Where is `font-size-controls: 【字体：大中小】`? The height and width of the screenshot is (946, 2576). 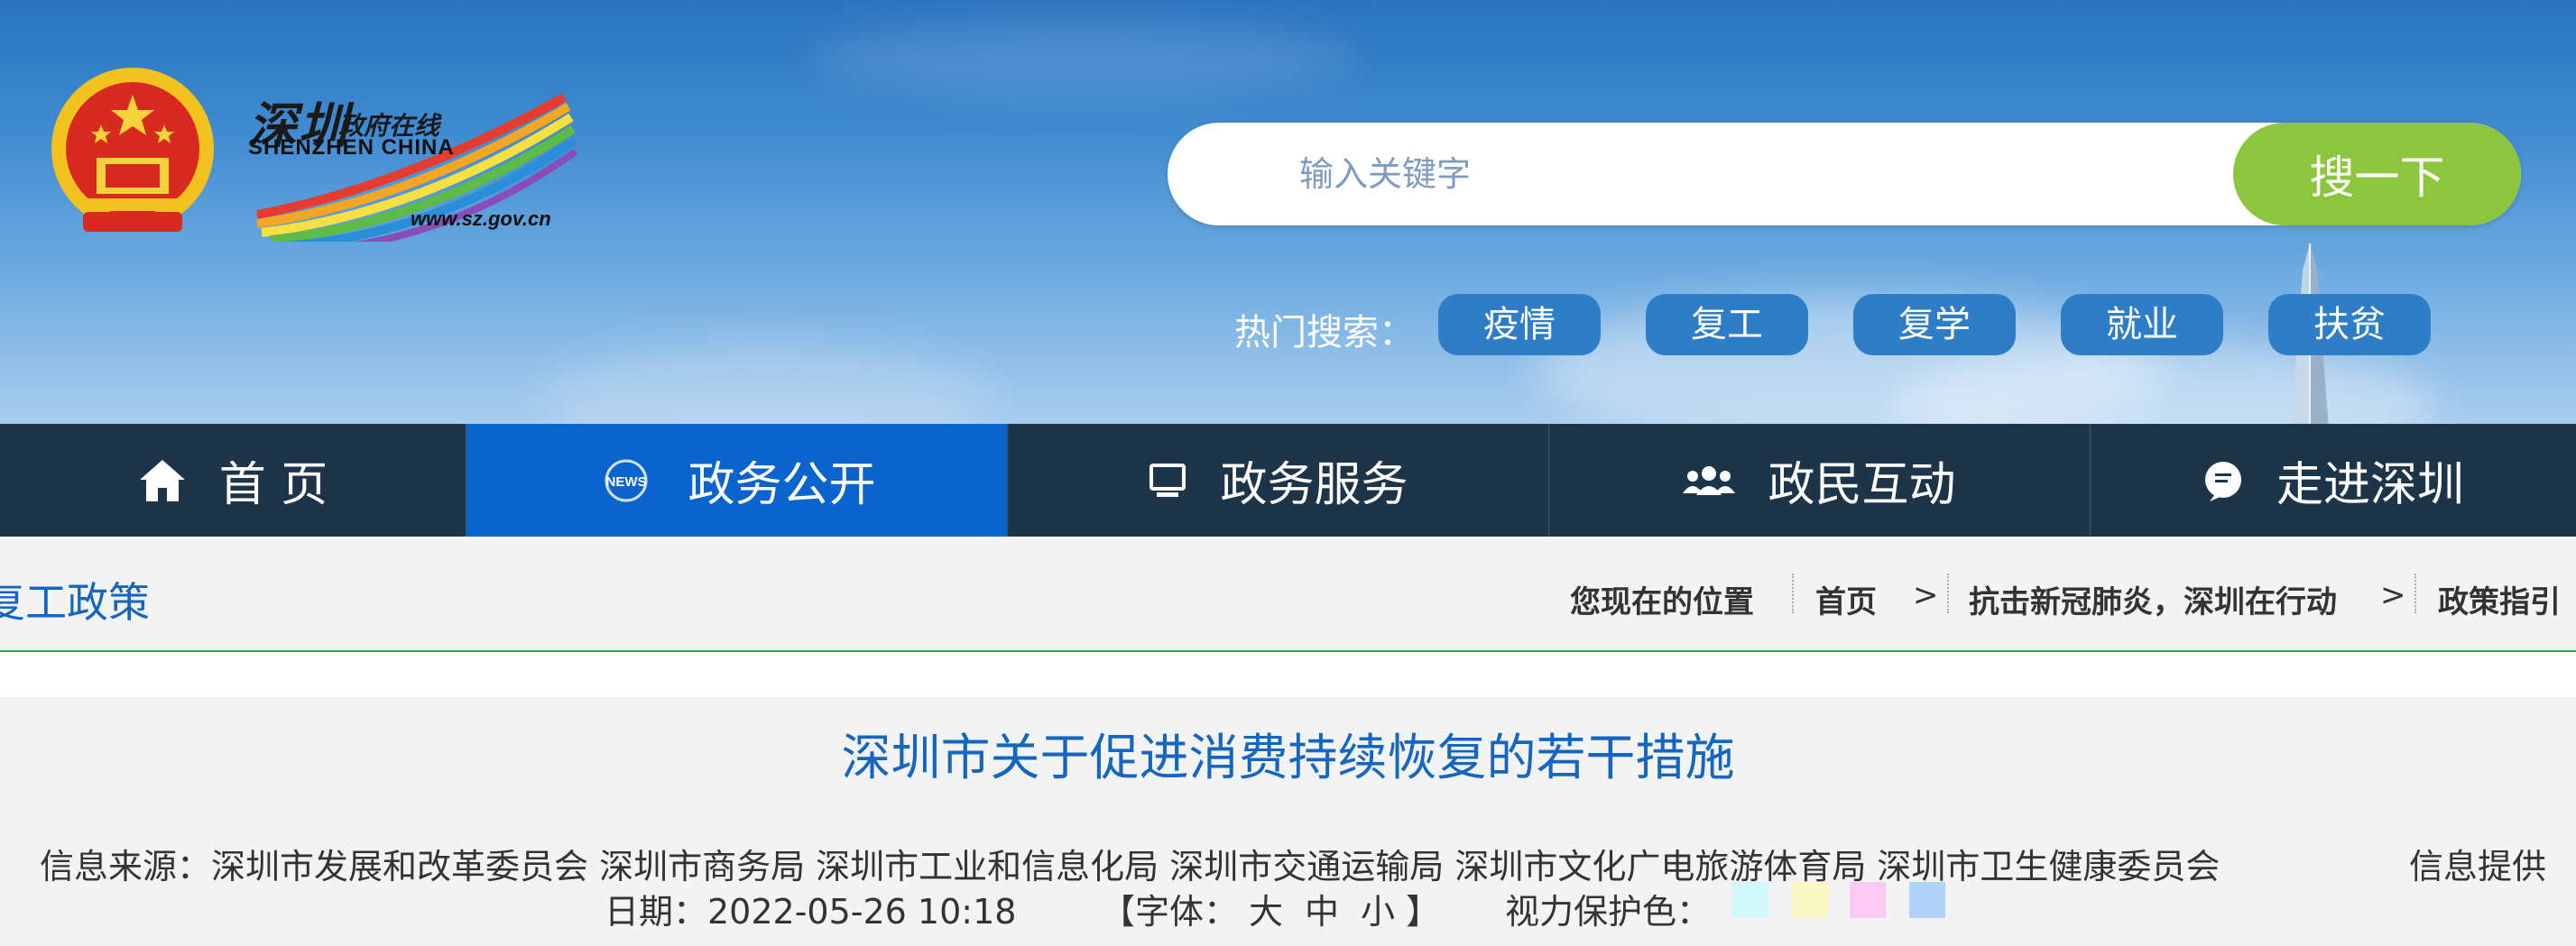
font-size-controls: 【字体：大中小】 is located at coordinates (1270, 908).